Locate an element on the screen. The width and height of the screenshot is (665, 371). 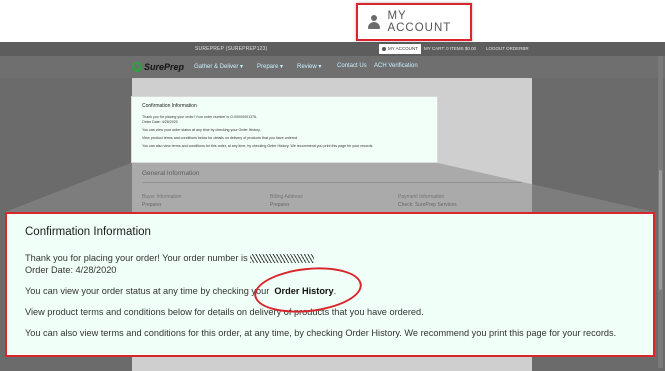
general-info-title: General Information is located at coordinates (171, 173).